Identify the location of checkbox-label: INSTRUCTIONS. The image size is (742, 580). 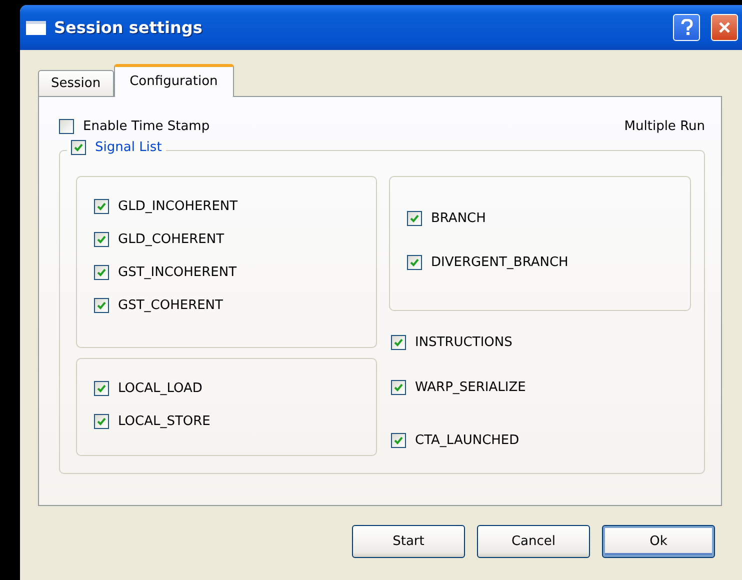
(463, 342).